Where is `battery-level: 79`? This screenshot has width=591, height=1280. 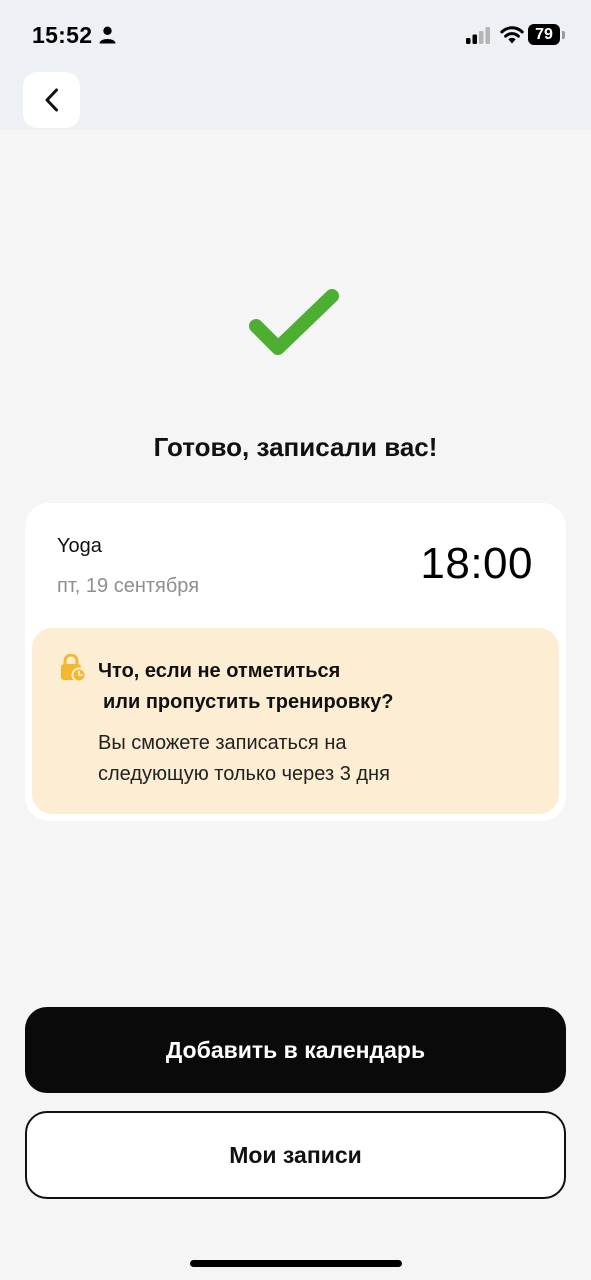
battery-level: 79 is located at coordinates (544, 34).